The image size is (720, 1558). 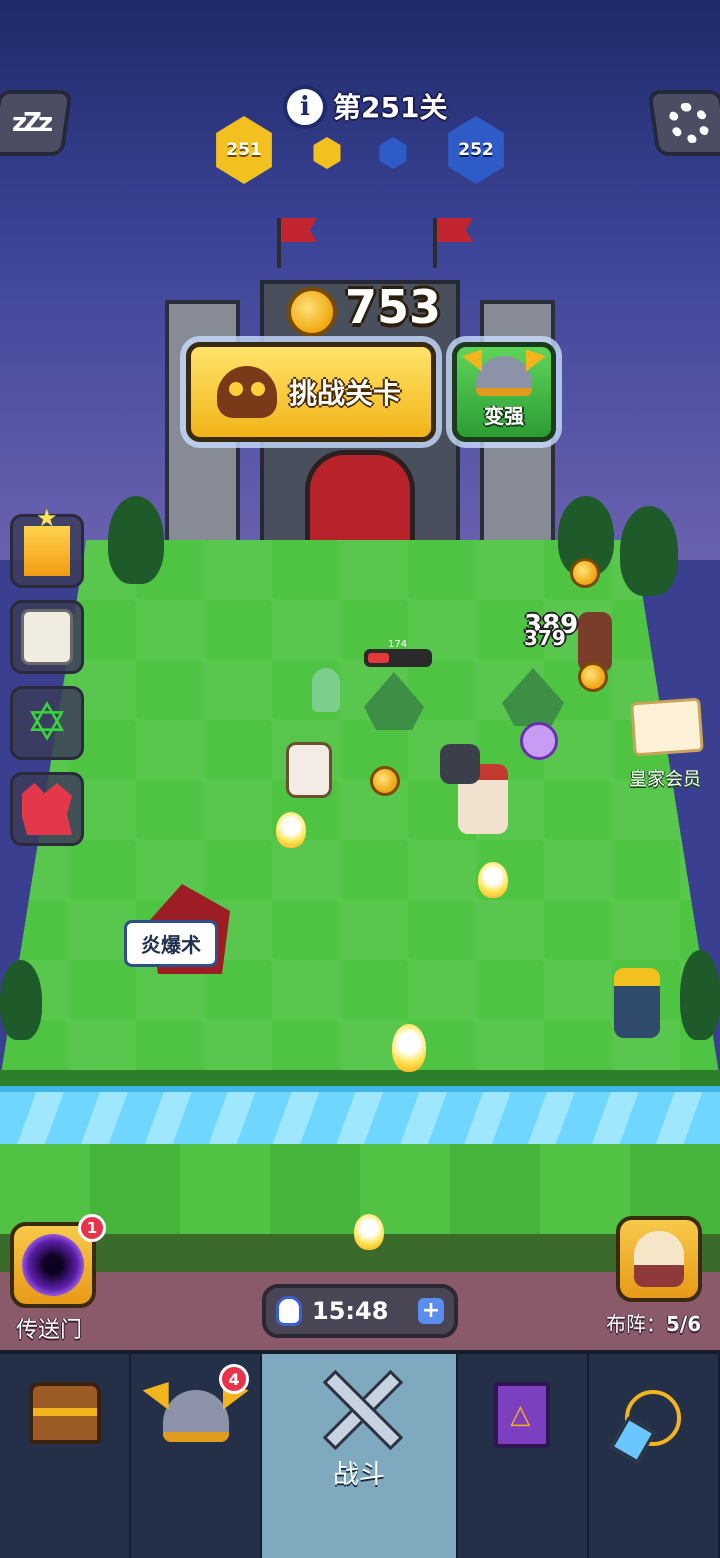 What do you see at coordinates (345, 393) in the screenshot?
I see `challenge-level-label: 挑战关卡` at bounding box center [345, 393].